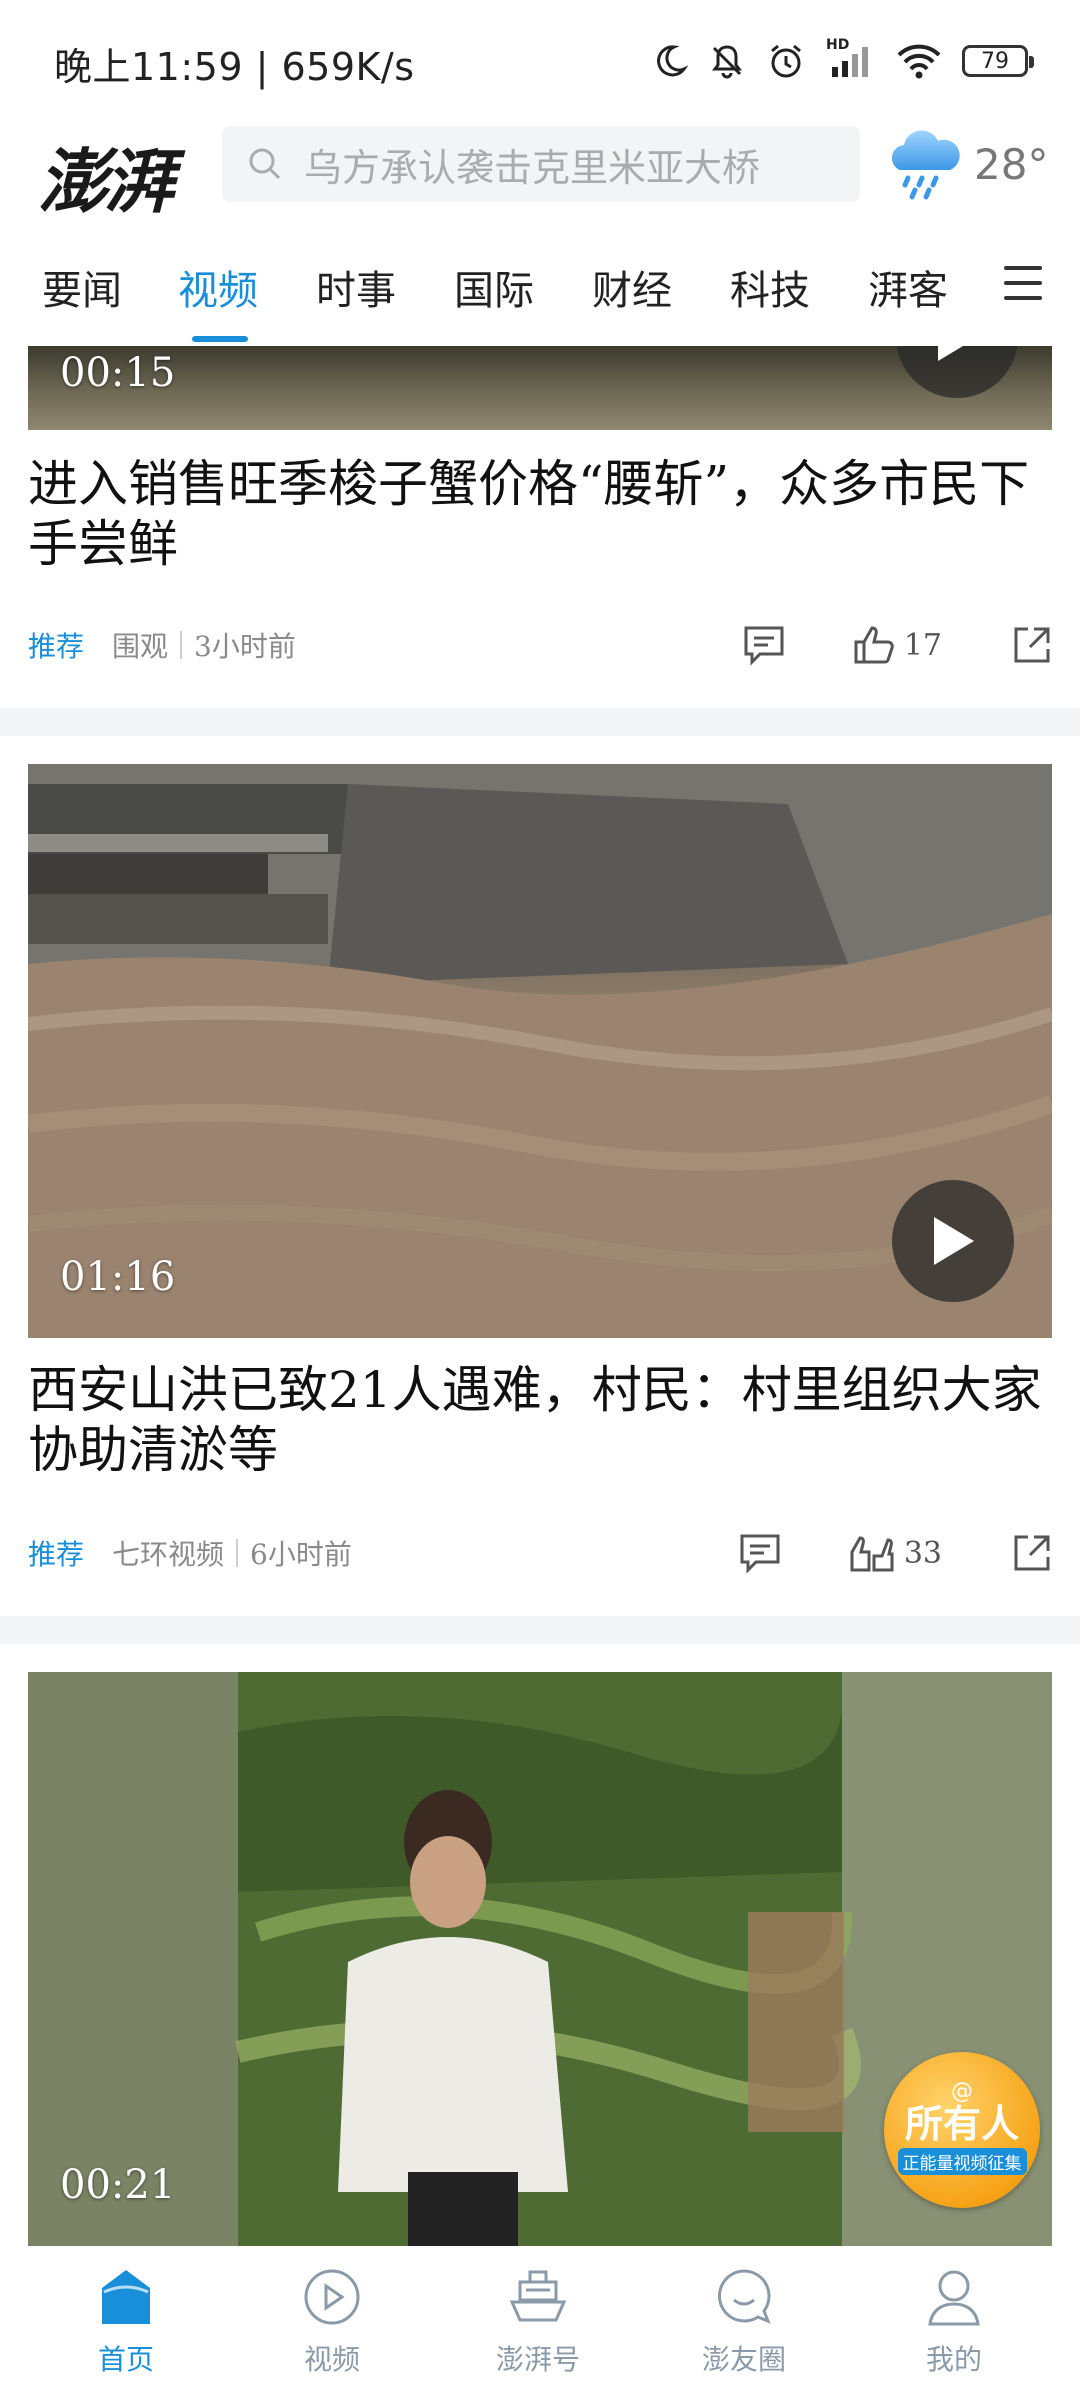 The image size is (1080, 2400). Describe the element at coordinates (967, 164) in the screenshot. I see `weather-widget: 28°` at that location.